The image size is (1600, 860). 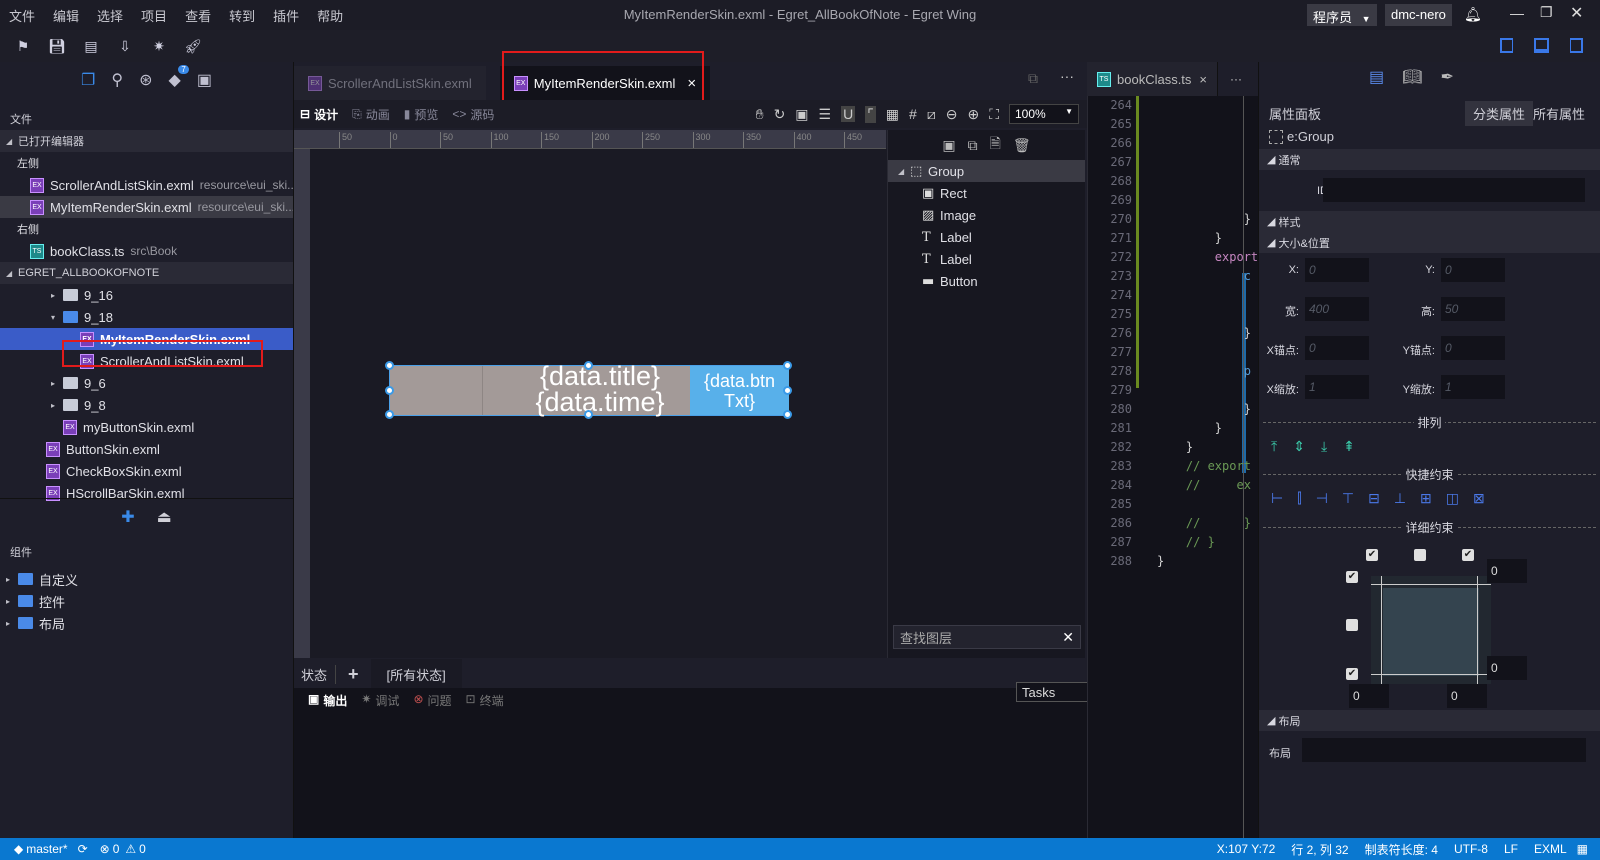 What do you see at coordinates (146, 579) in the screenshot?
I see `component-category: ▸ 自定义` at bounding box center [146, 579].